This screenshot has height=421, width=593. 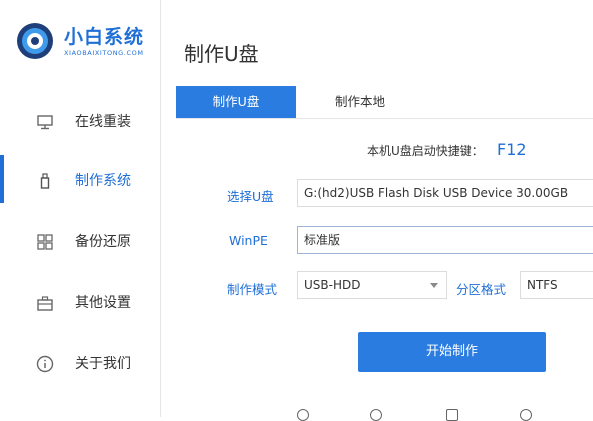 What do you see at coordinates (372, 285) in the screenshot?
I see `make-mode-select: USB-HDD` at bounding box center [372, 285].